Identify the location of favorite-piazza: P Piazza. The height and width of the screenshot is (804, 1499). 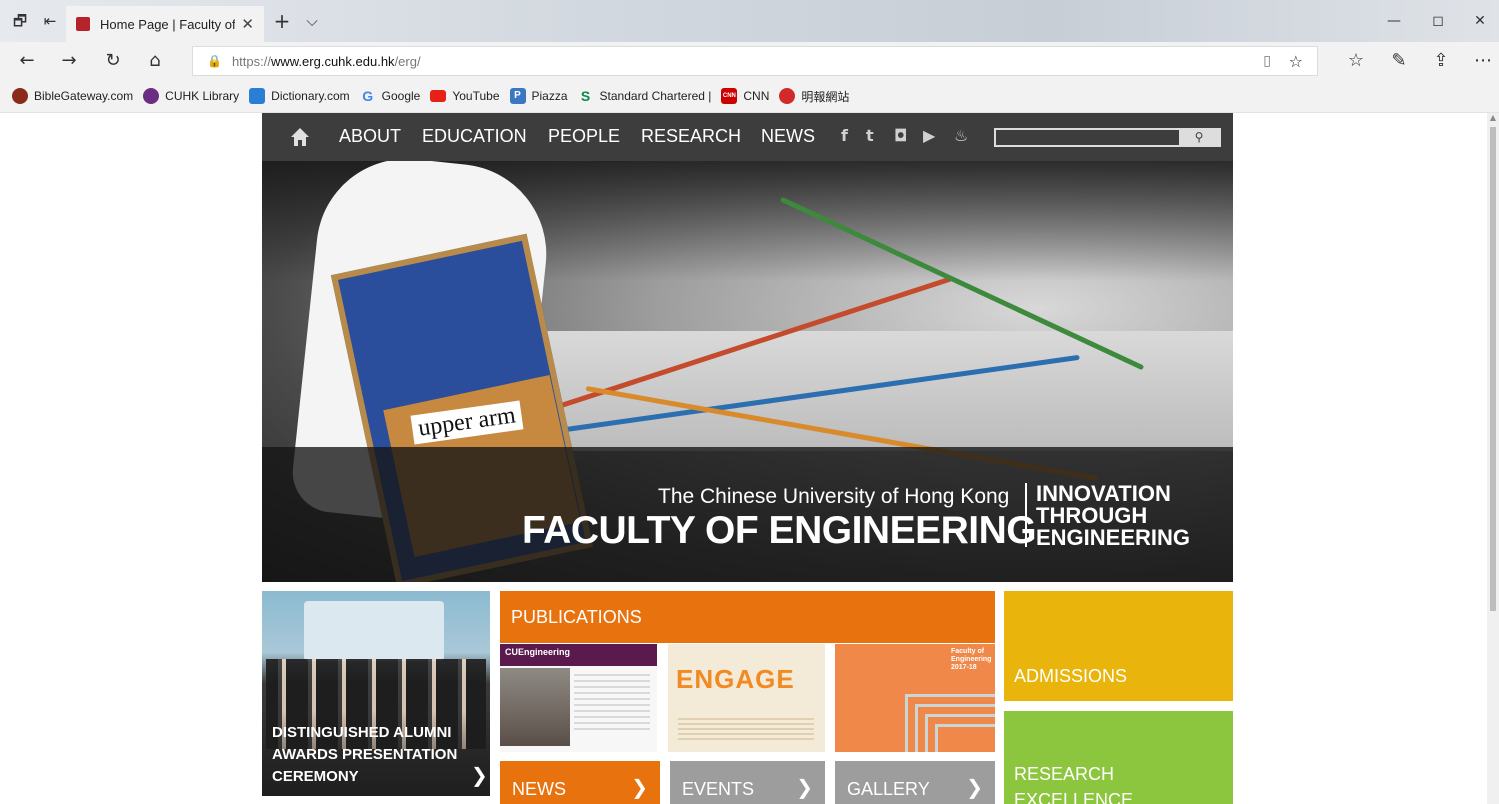
(538, 96).